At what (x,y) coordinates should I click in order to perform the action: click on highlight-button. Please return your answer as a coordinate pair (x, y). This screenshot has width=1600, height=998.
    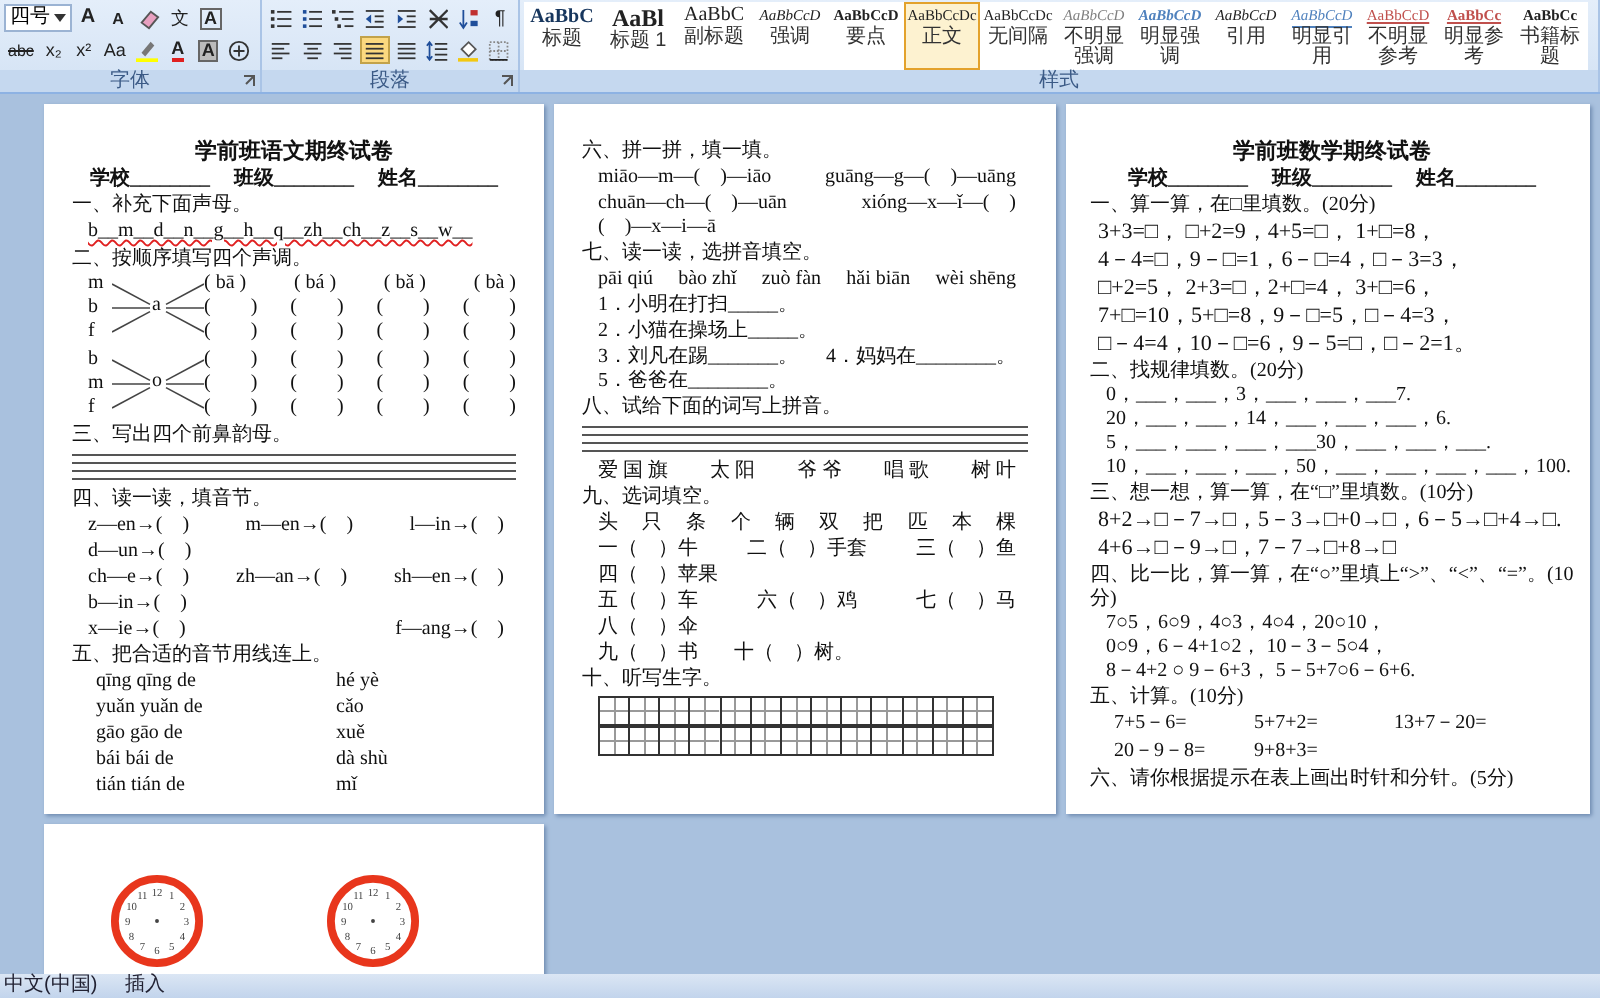
    Looking at the image, I should click on (146, 50).